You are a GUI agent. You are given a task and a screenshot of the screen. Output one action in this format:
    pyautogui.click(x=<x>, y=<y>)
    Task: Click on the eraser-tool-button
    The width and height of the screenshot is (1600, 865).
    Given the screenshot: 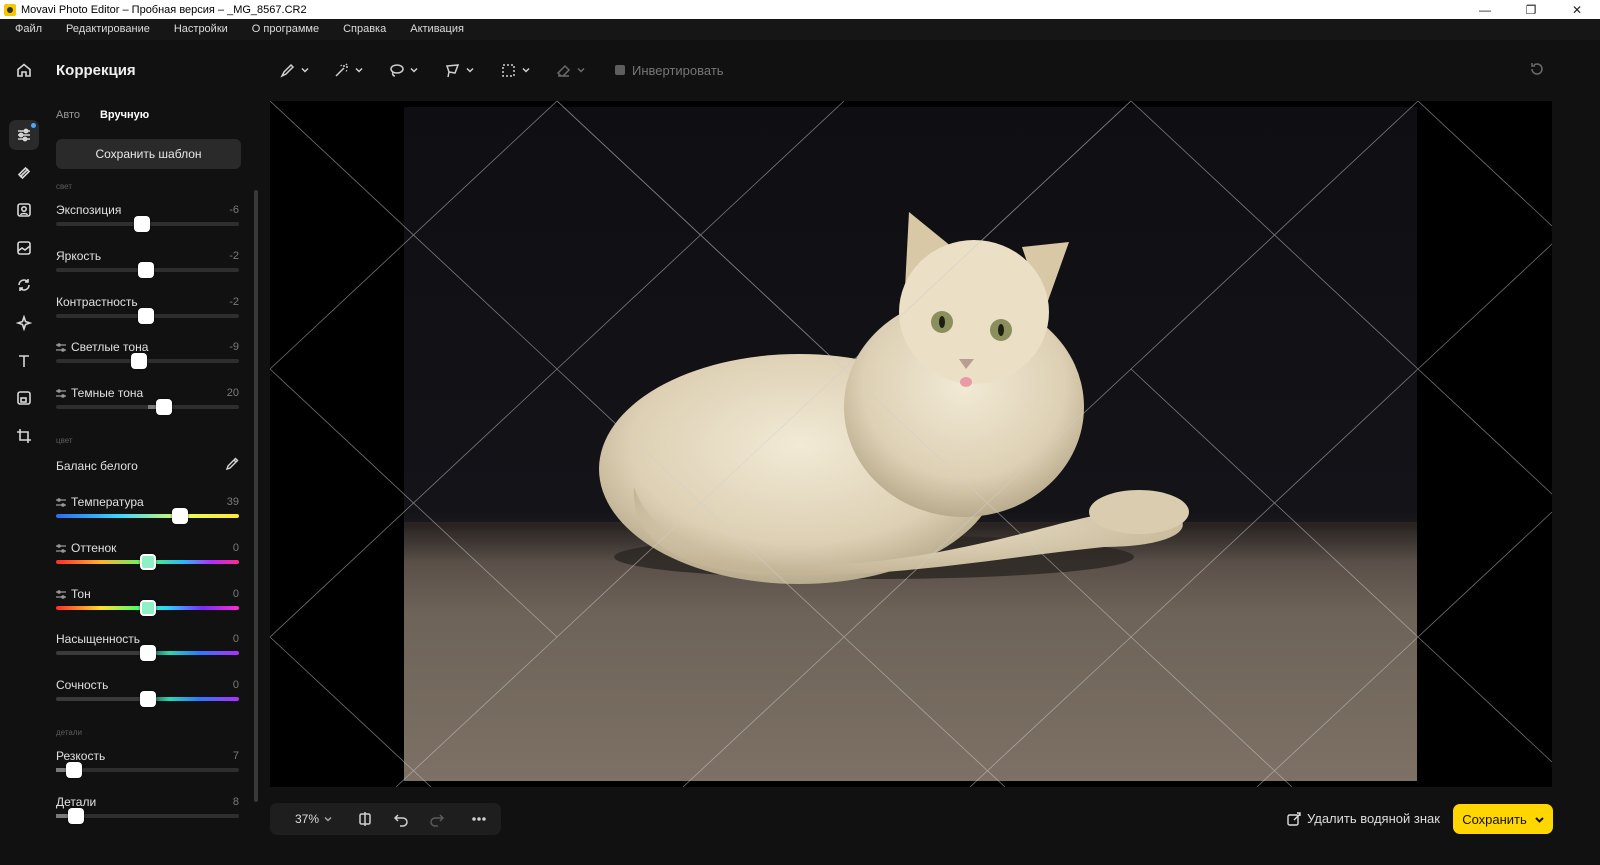 What is the action you would take?
    pyautogui.click(x=570, y=70)
    